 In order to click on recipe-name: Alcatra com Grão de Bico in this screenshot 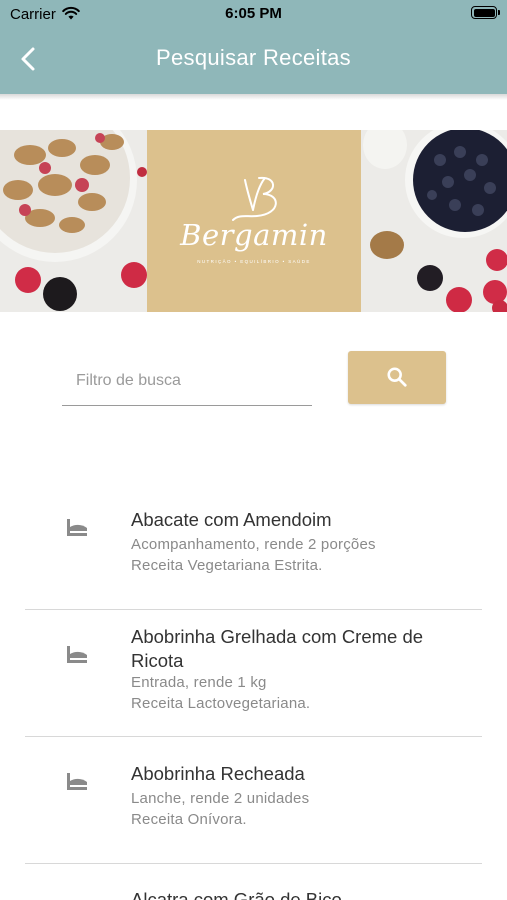, I will do `click(236, 894)`.